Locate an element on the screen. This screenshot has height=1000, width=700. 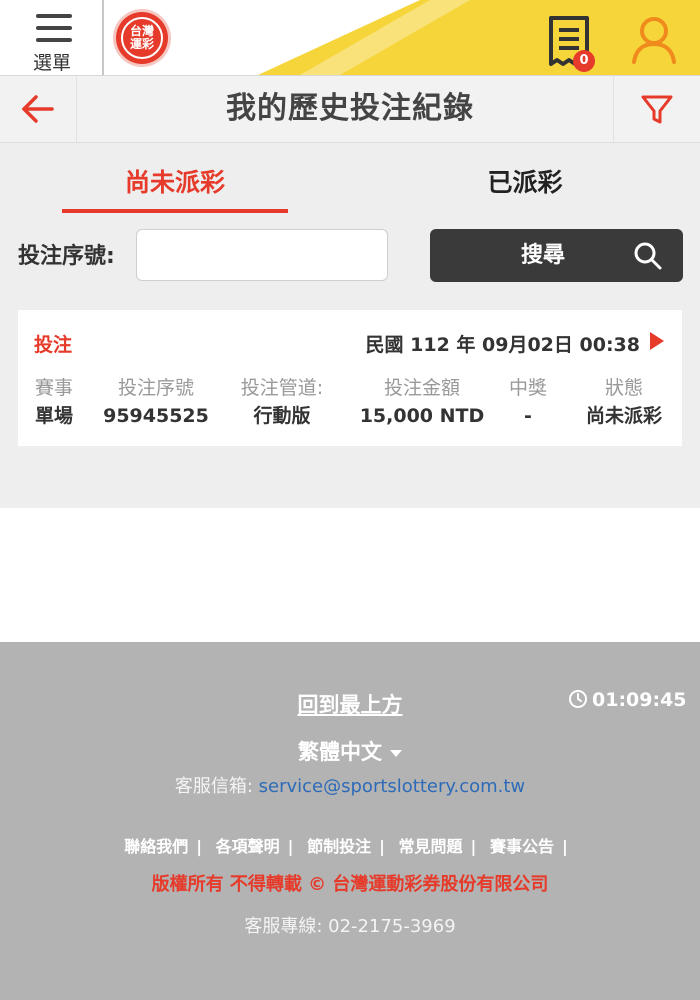
support-email-link: service@sportslottery.com.tw is located at coordinates (392, 786).